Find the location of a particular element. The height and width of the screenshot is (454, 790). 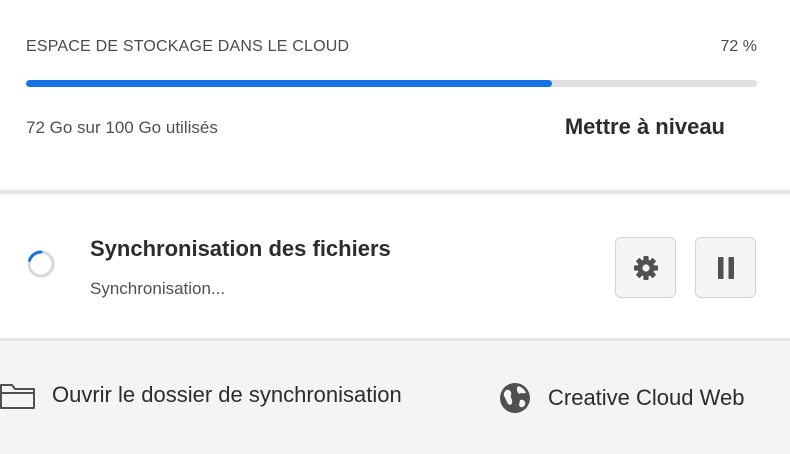

storage-percent: 72 % is located at coordinates (738, 46).